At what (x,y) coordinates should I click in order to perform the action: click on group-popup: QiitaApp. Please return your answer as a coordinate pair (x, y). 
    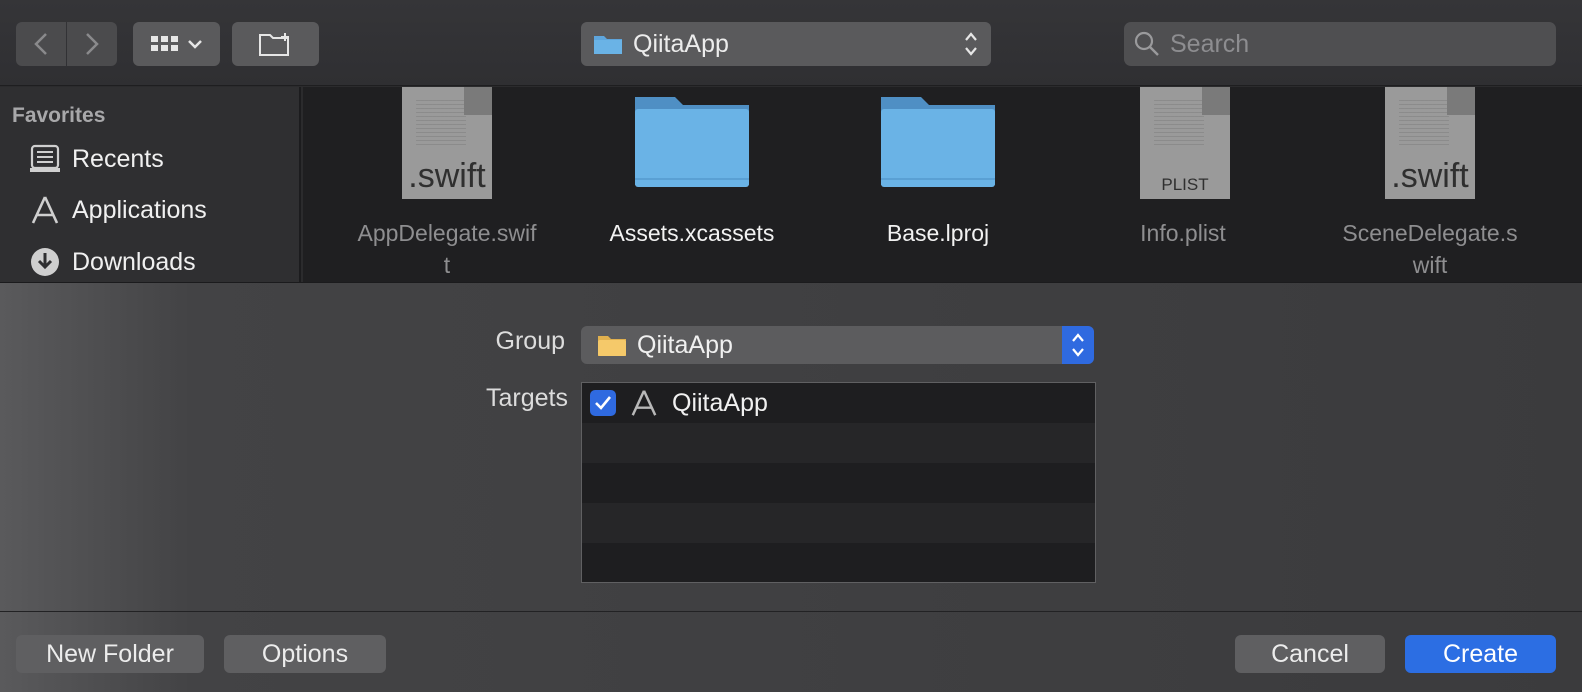
    Looking at the image, I should click on (837, 345).